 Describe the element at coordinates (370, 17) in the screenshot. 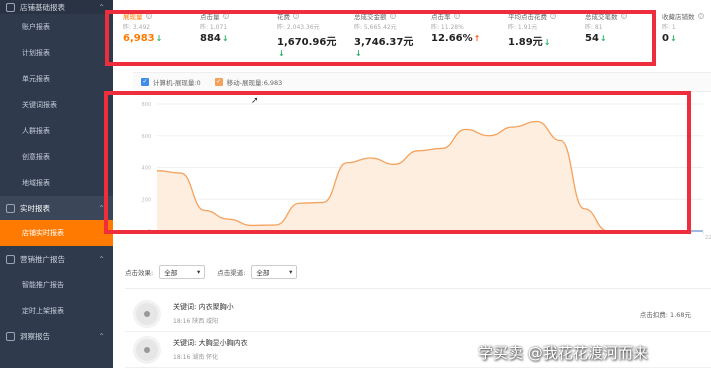

I see `metric-label: 总成交金额` at that location.